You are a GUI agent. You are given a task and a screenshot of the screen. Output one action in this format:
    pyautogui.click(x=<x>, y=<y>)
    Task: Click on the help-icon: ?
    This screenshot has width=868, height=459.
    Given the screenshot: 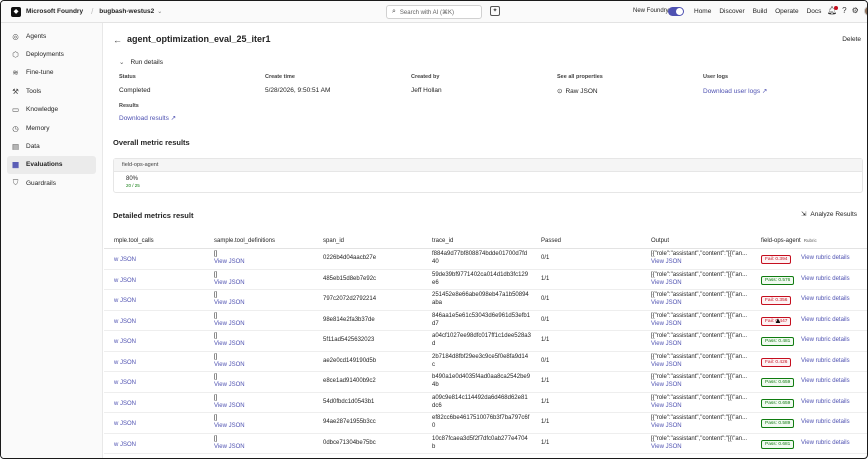 What is the action you would take?
    pyautogui.click(x=844, y=11)
    